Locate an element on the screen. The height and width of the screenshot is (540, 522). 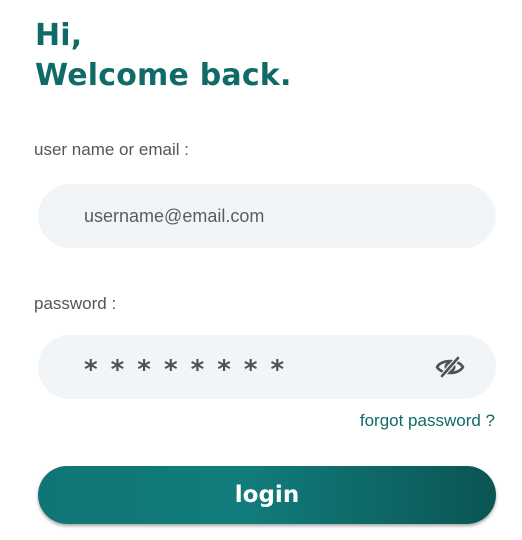
password-field: * * * * * * * * is located at coordinates (267, 367).